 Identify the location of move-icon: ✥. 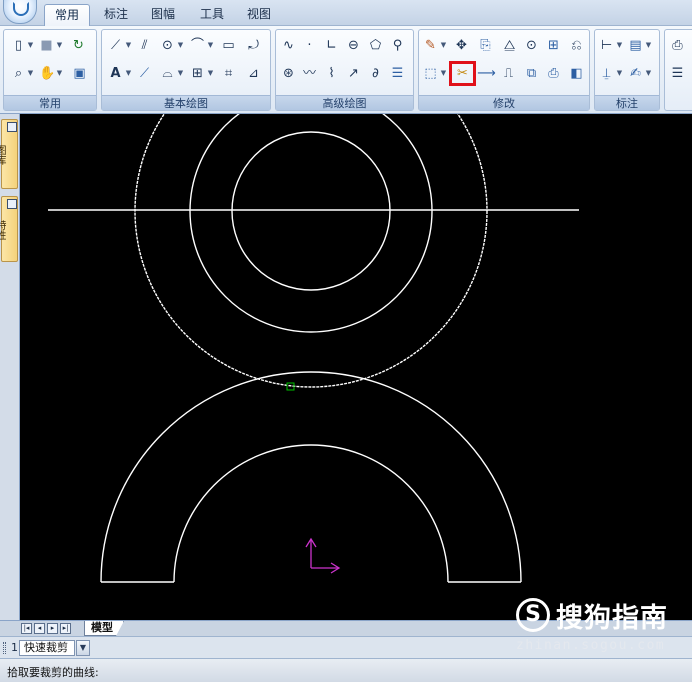
(461, 45).